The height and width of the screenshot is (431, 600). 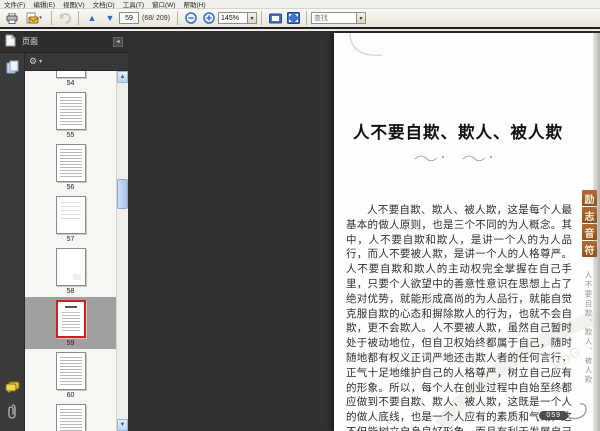 What do you see at coordinates (233, 18) in the screenshot?
I see `zoom-level-input` at bounding box center [233, 18].